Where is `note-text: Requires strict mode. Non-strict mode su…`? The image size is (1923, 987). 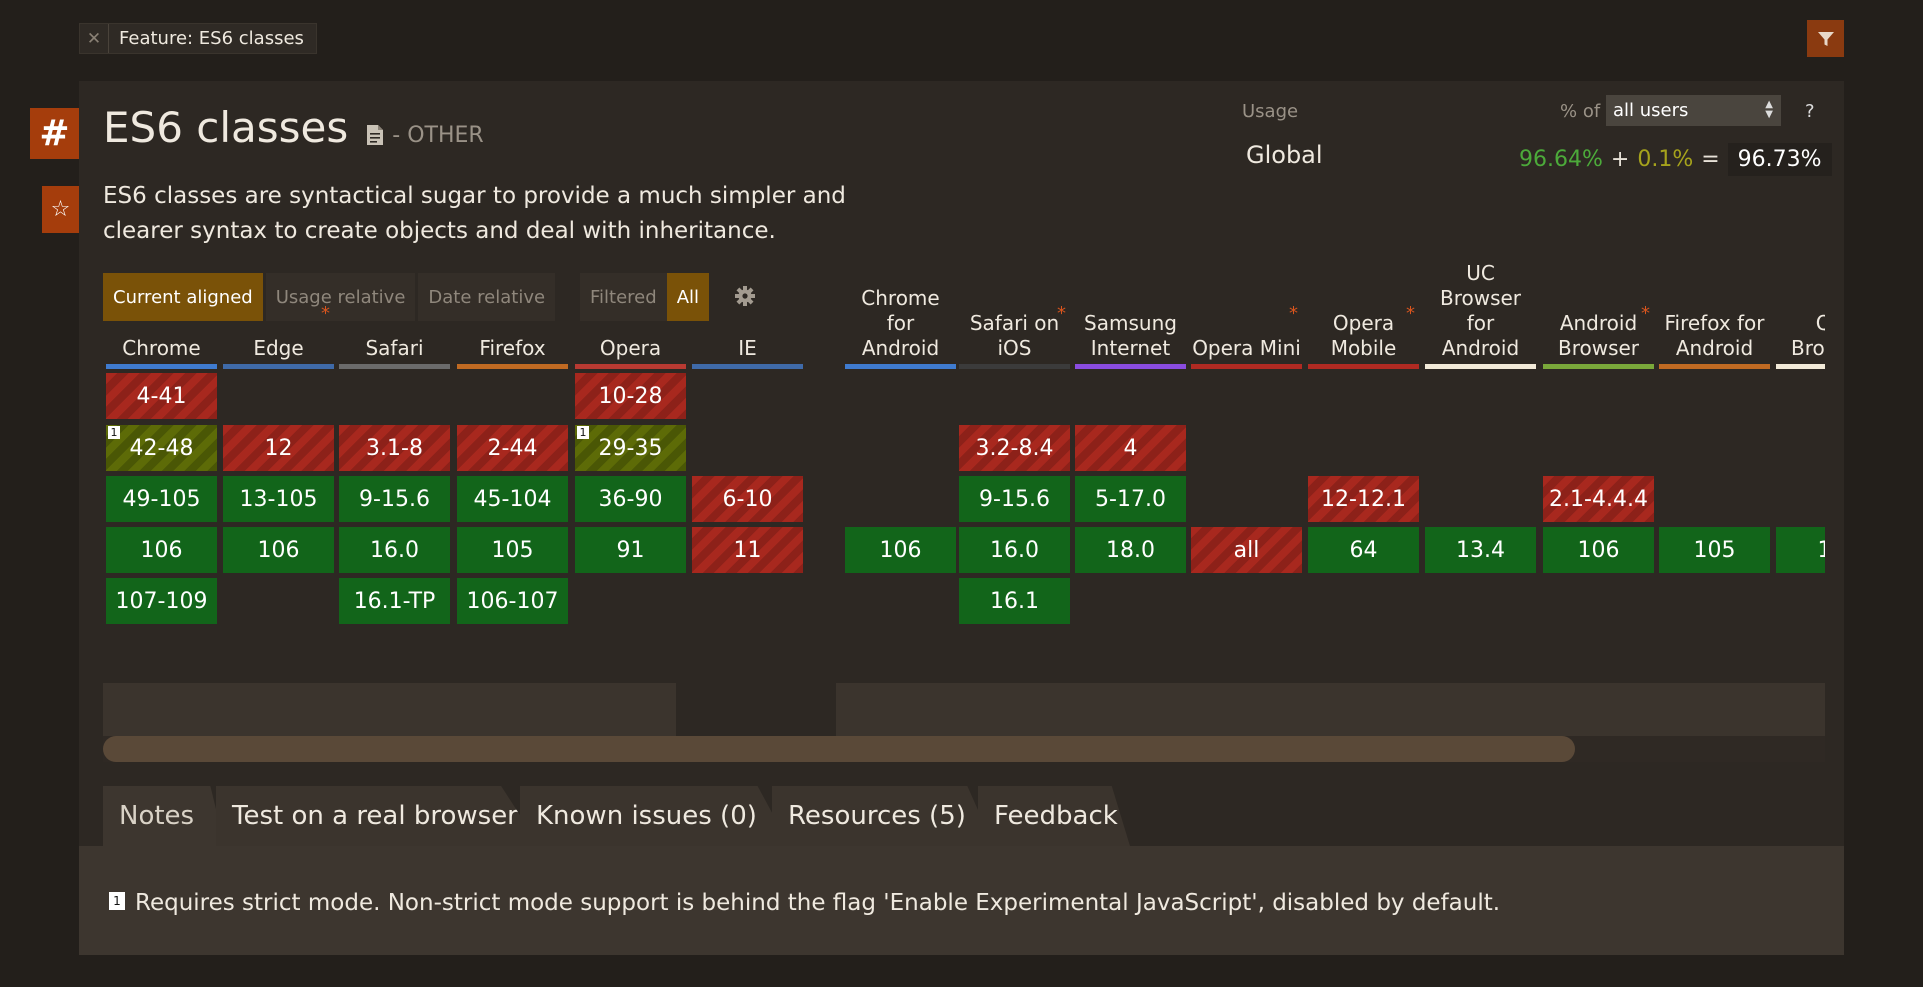 note-text: Requires strict mode. Non-strict mode su… is located at coordinates (818, 903).